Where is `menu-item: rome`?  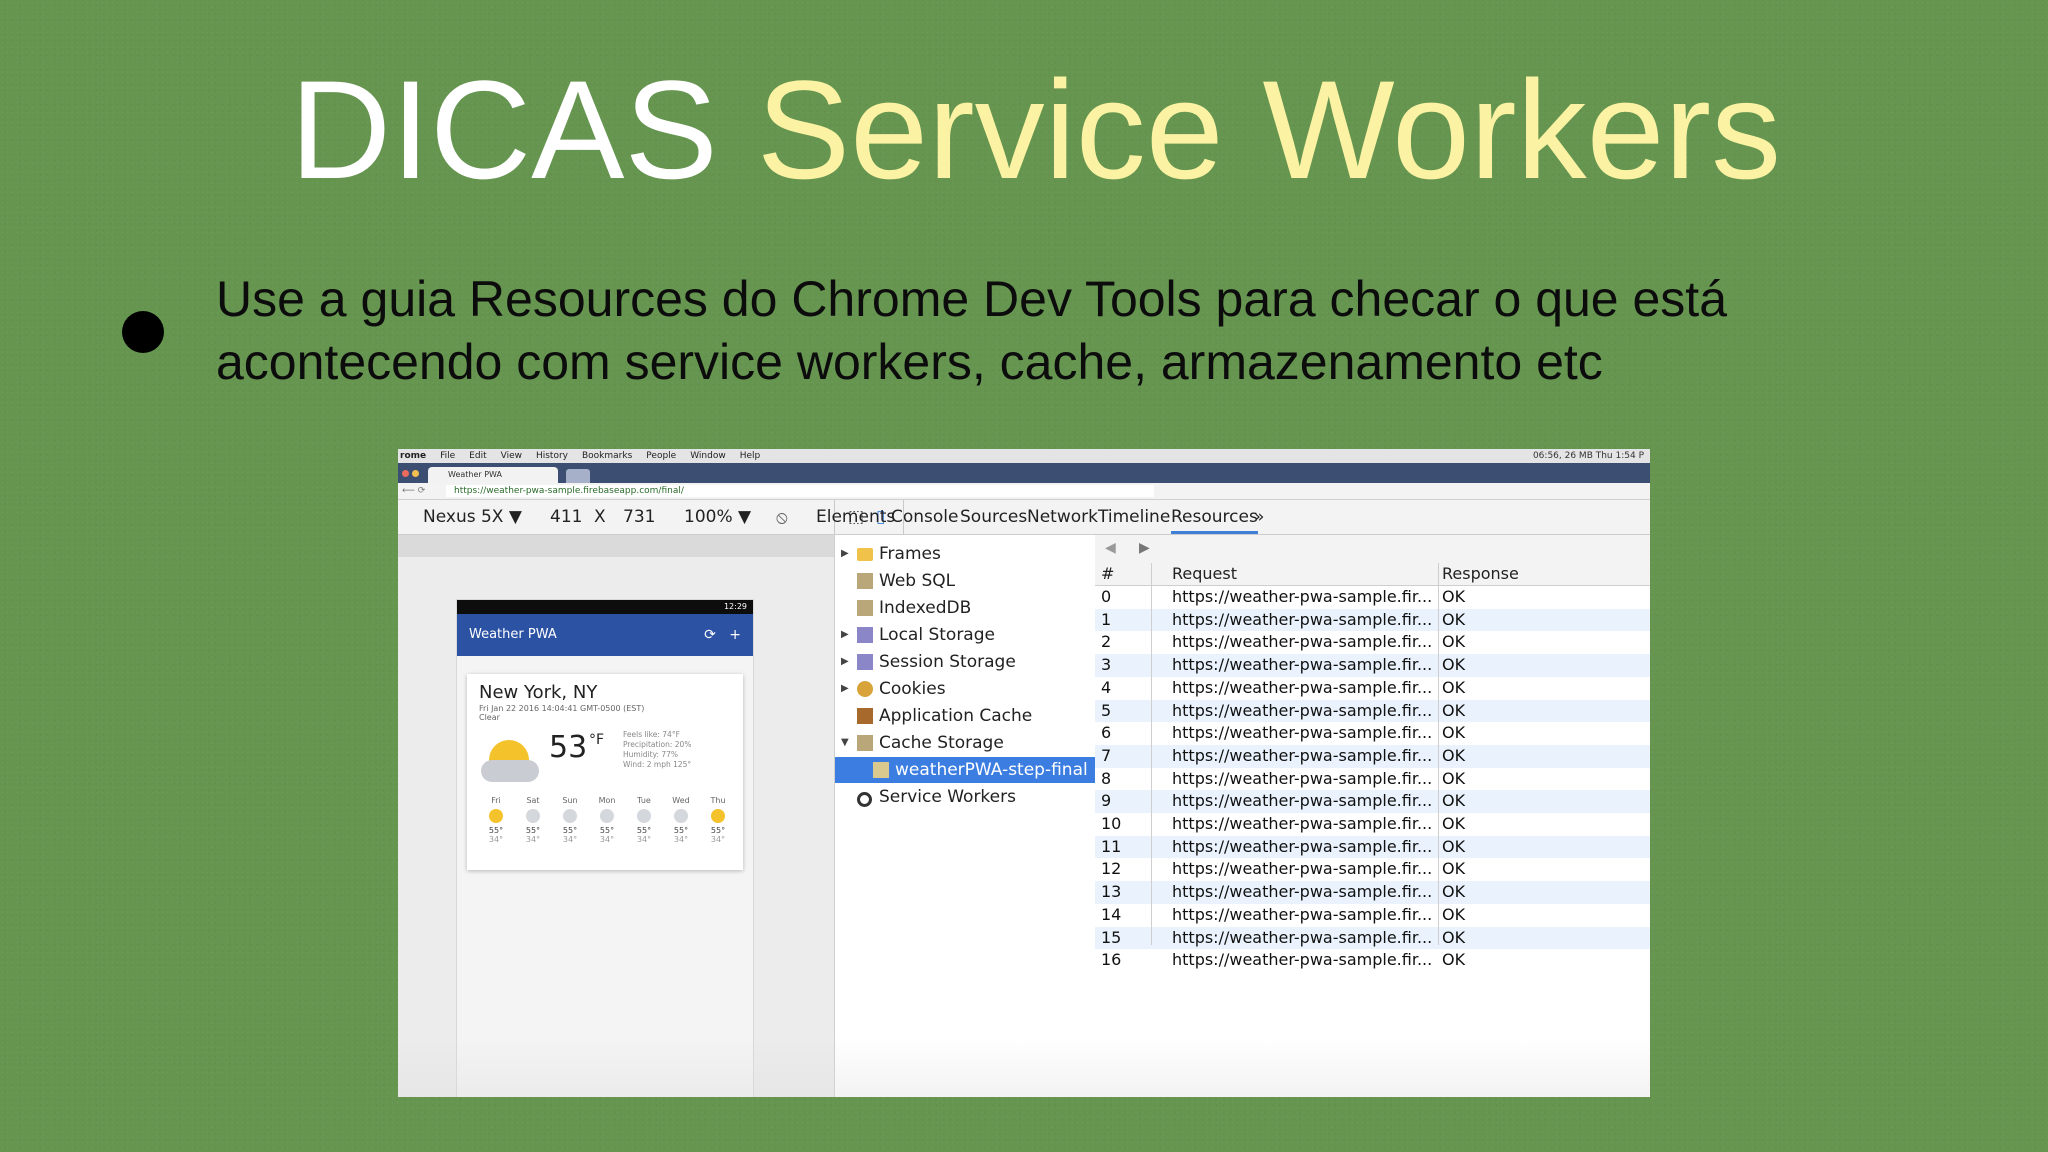 menu-item: rome is located at coordinates (413, 456).